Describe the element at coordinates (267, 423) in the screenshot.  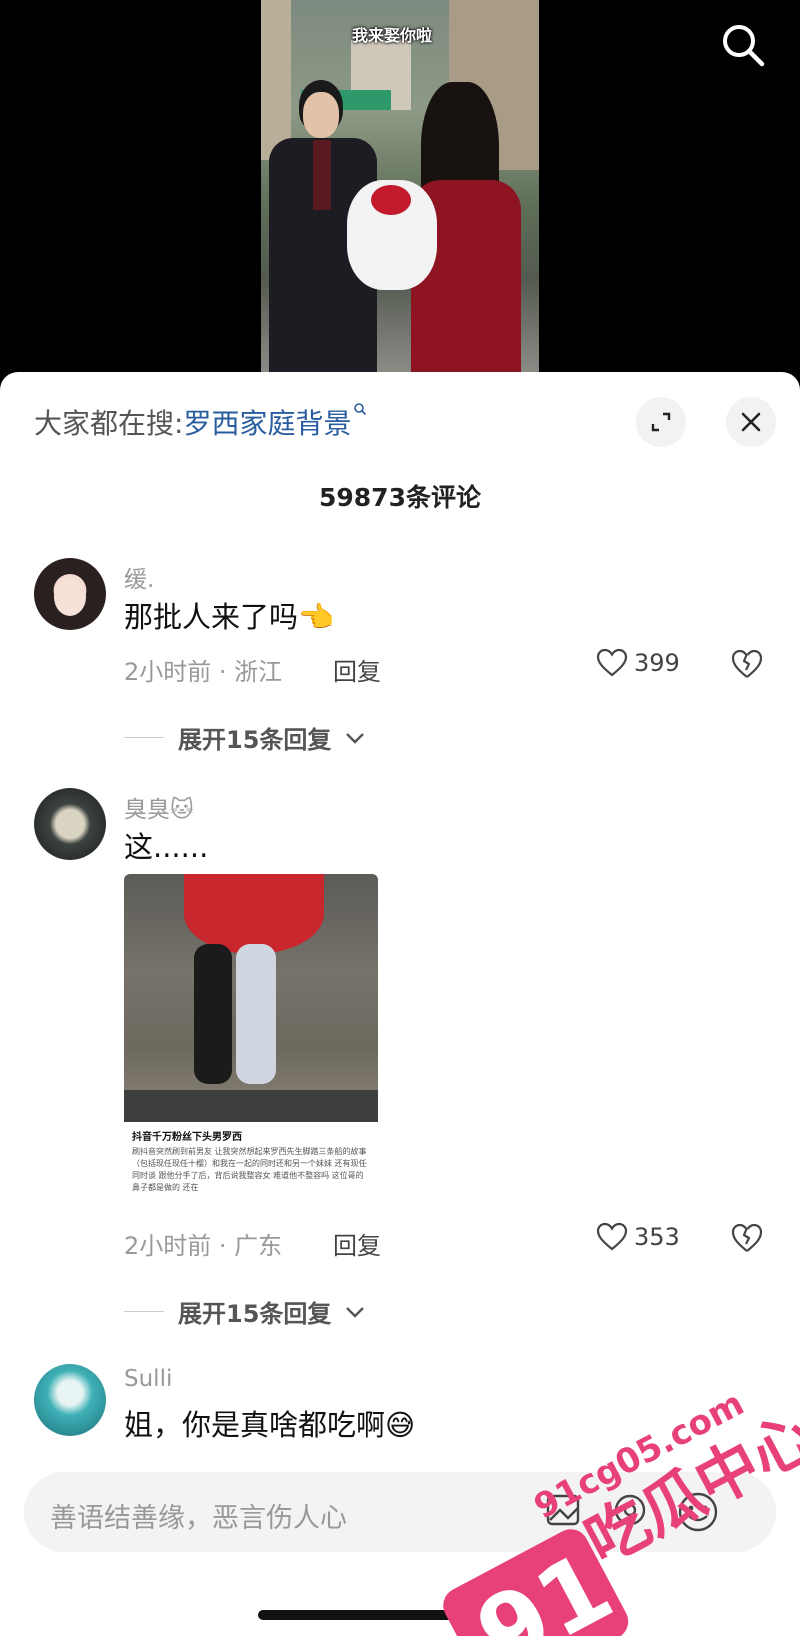
I see `search-suggestion-keyword: 罗西家庭背景` at that location.